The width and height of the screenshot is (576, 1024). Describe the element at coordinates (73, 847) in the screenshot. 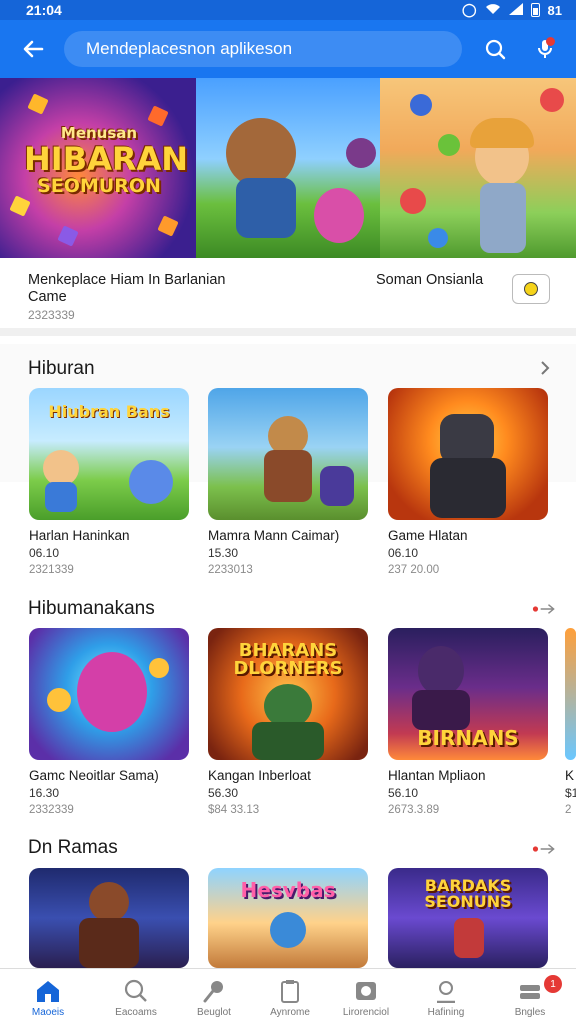

I see `section-title: Dn Ramas` at that location.